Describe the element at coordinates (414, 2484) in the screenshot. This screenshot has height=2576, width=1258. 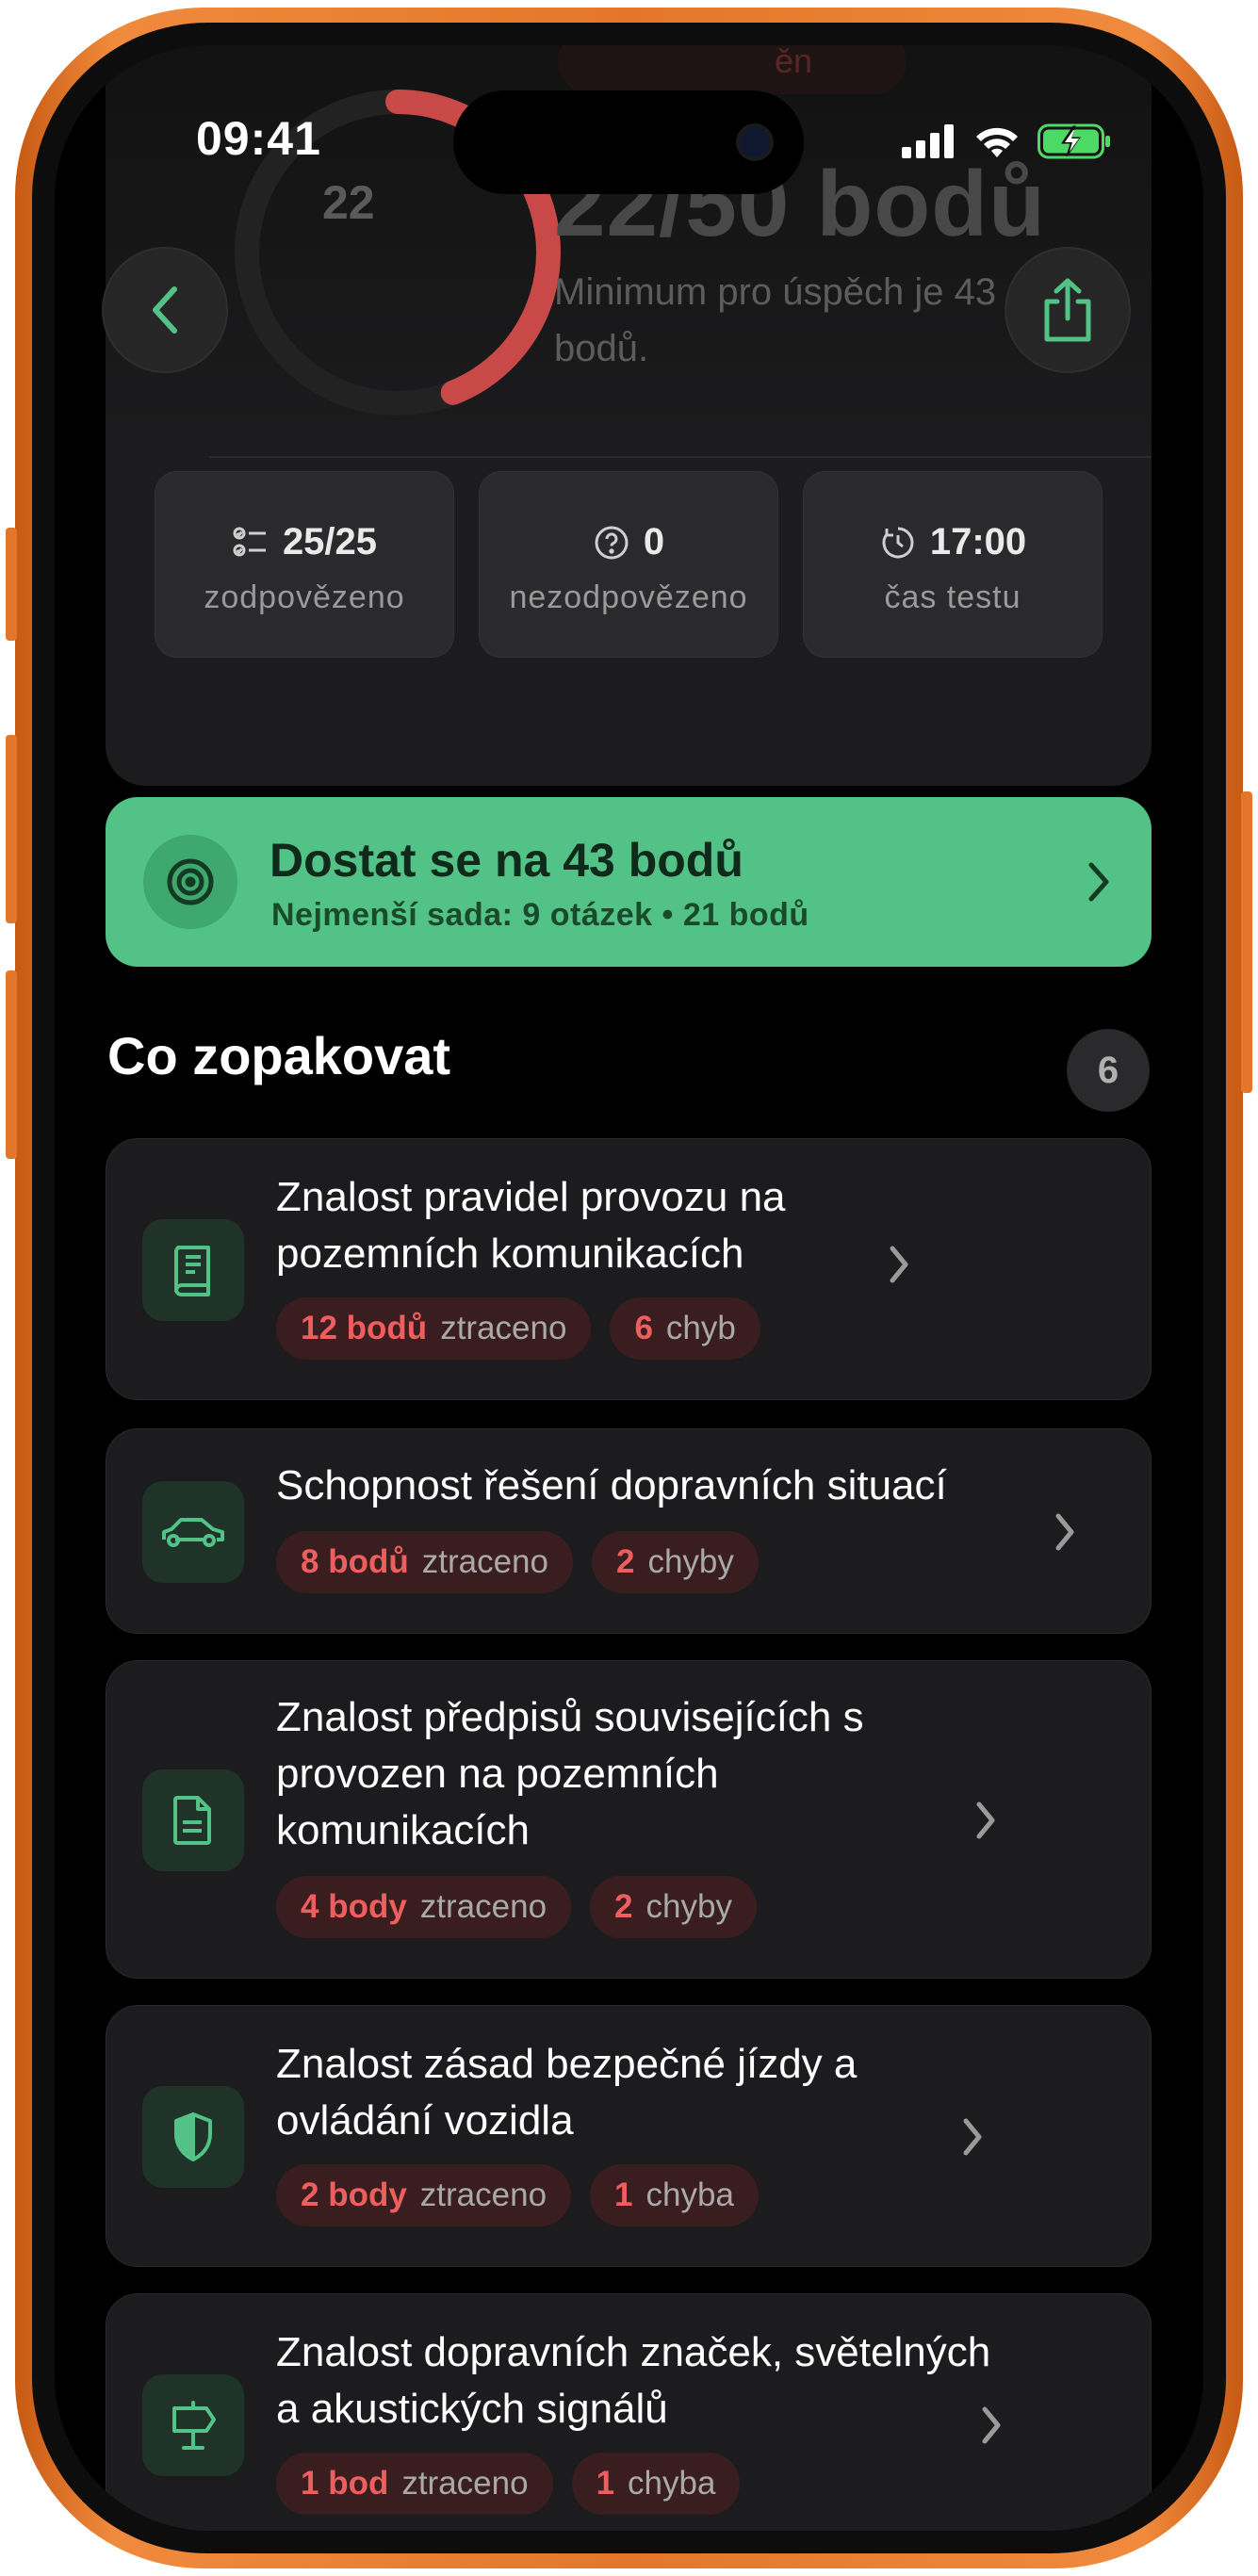
I see `points-lost-chip: 1 bod ztraceno` at that location.